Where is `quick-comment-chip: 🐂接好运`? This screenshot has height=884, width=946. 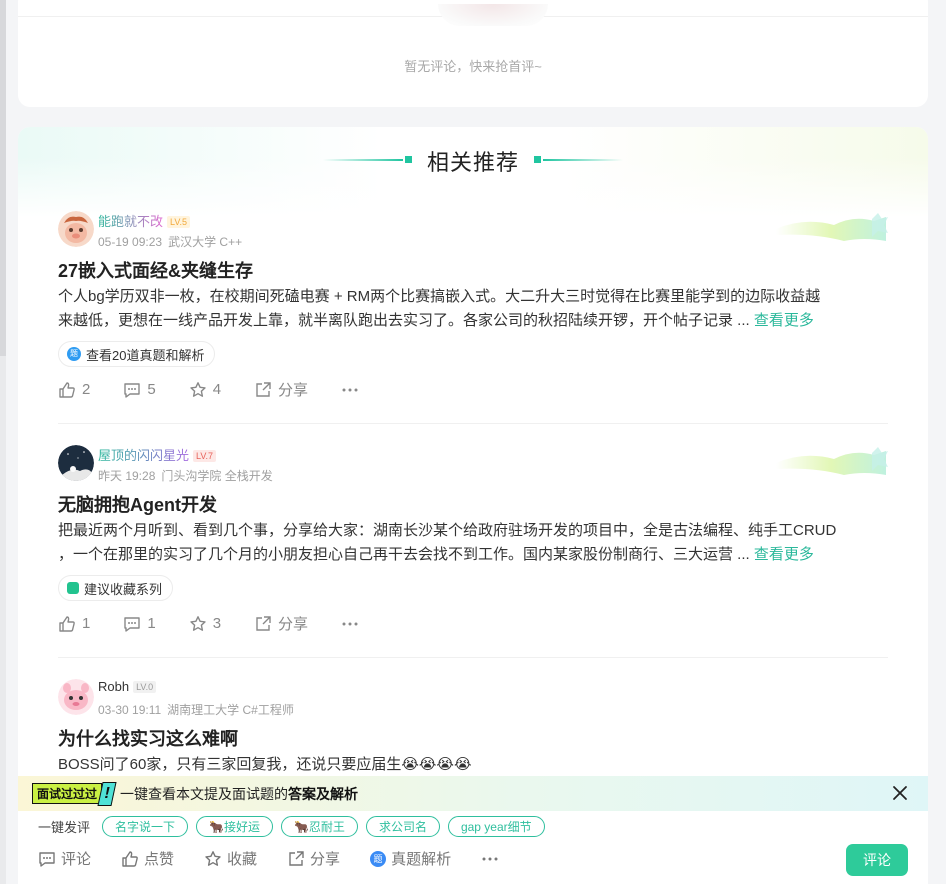
quick-comment-chip: 🐂接好运 is located at coordinates (234, 826).